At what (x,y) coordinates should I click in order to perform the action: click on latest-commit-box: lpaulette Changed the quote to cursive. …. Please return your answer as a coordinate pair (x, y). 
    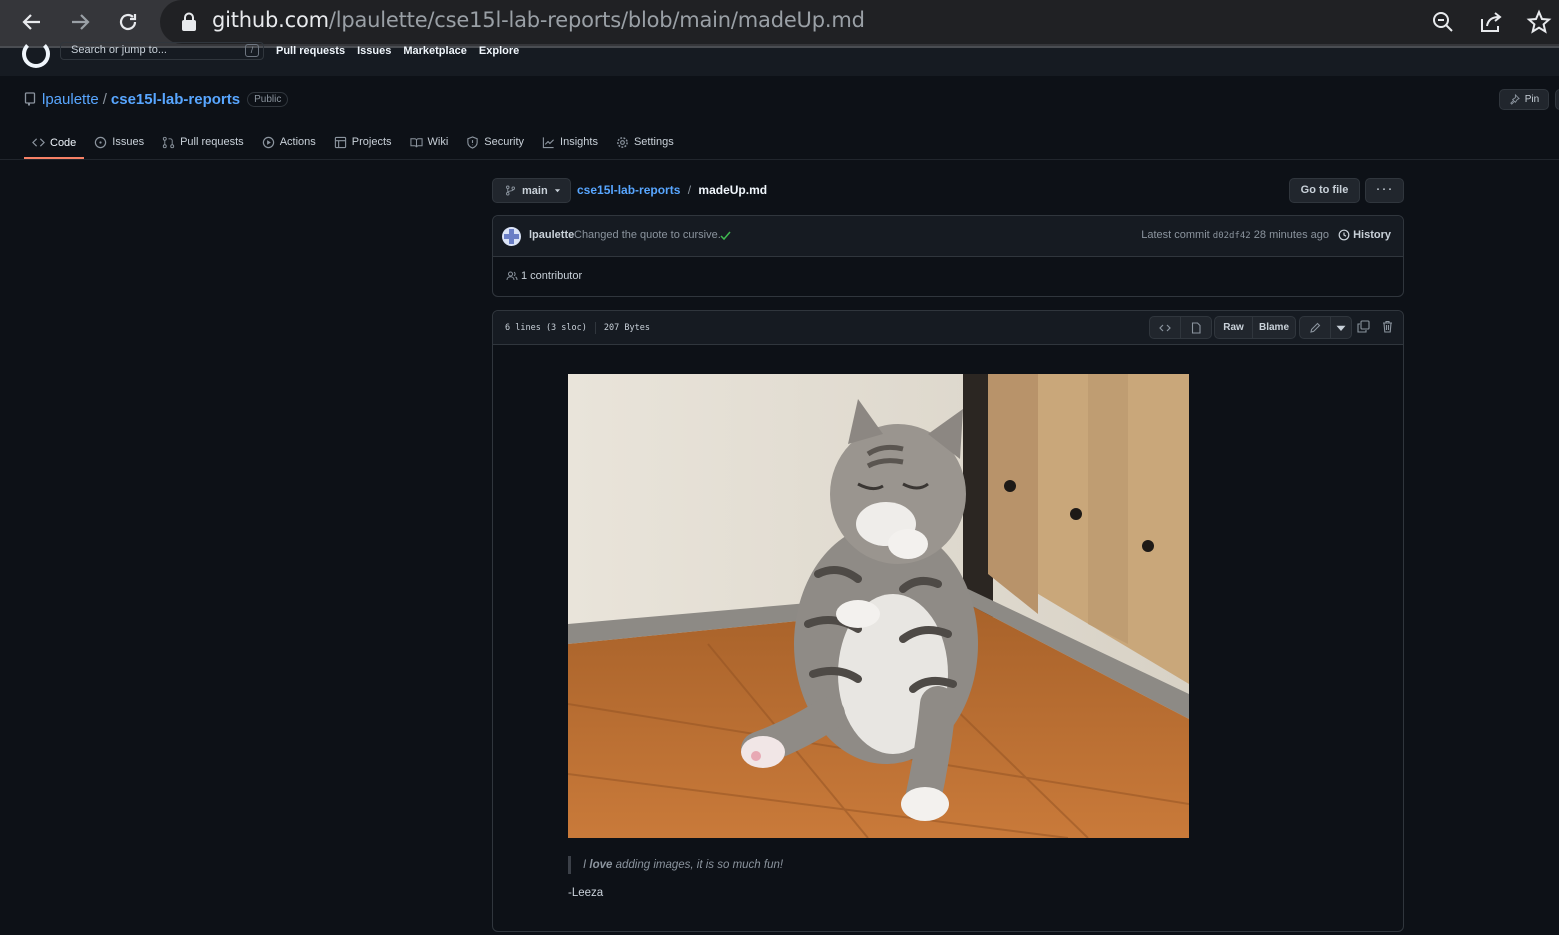
    Looking at the image, I should click on (948, 256).